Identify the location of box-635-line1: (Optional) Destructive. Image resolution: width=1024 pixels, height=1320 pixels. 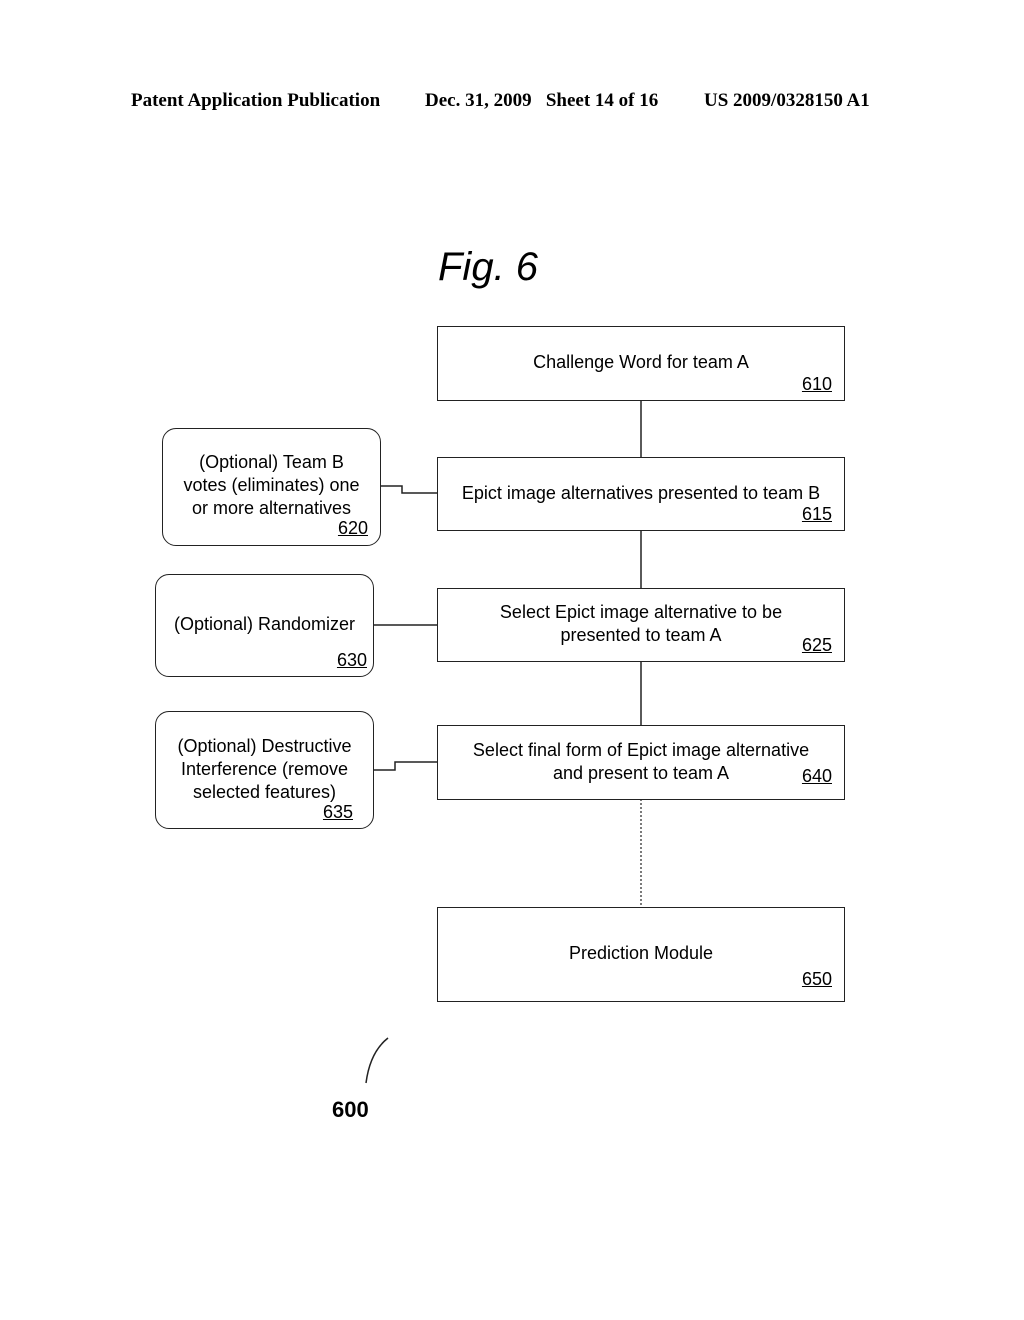
(264, 746).